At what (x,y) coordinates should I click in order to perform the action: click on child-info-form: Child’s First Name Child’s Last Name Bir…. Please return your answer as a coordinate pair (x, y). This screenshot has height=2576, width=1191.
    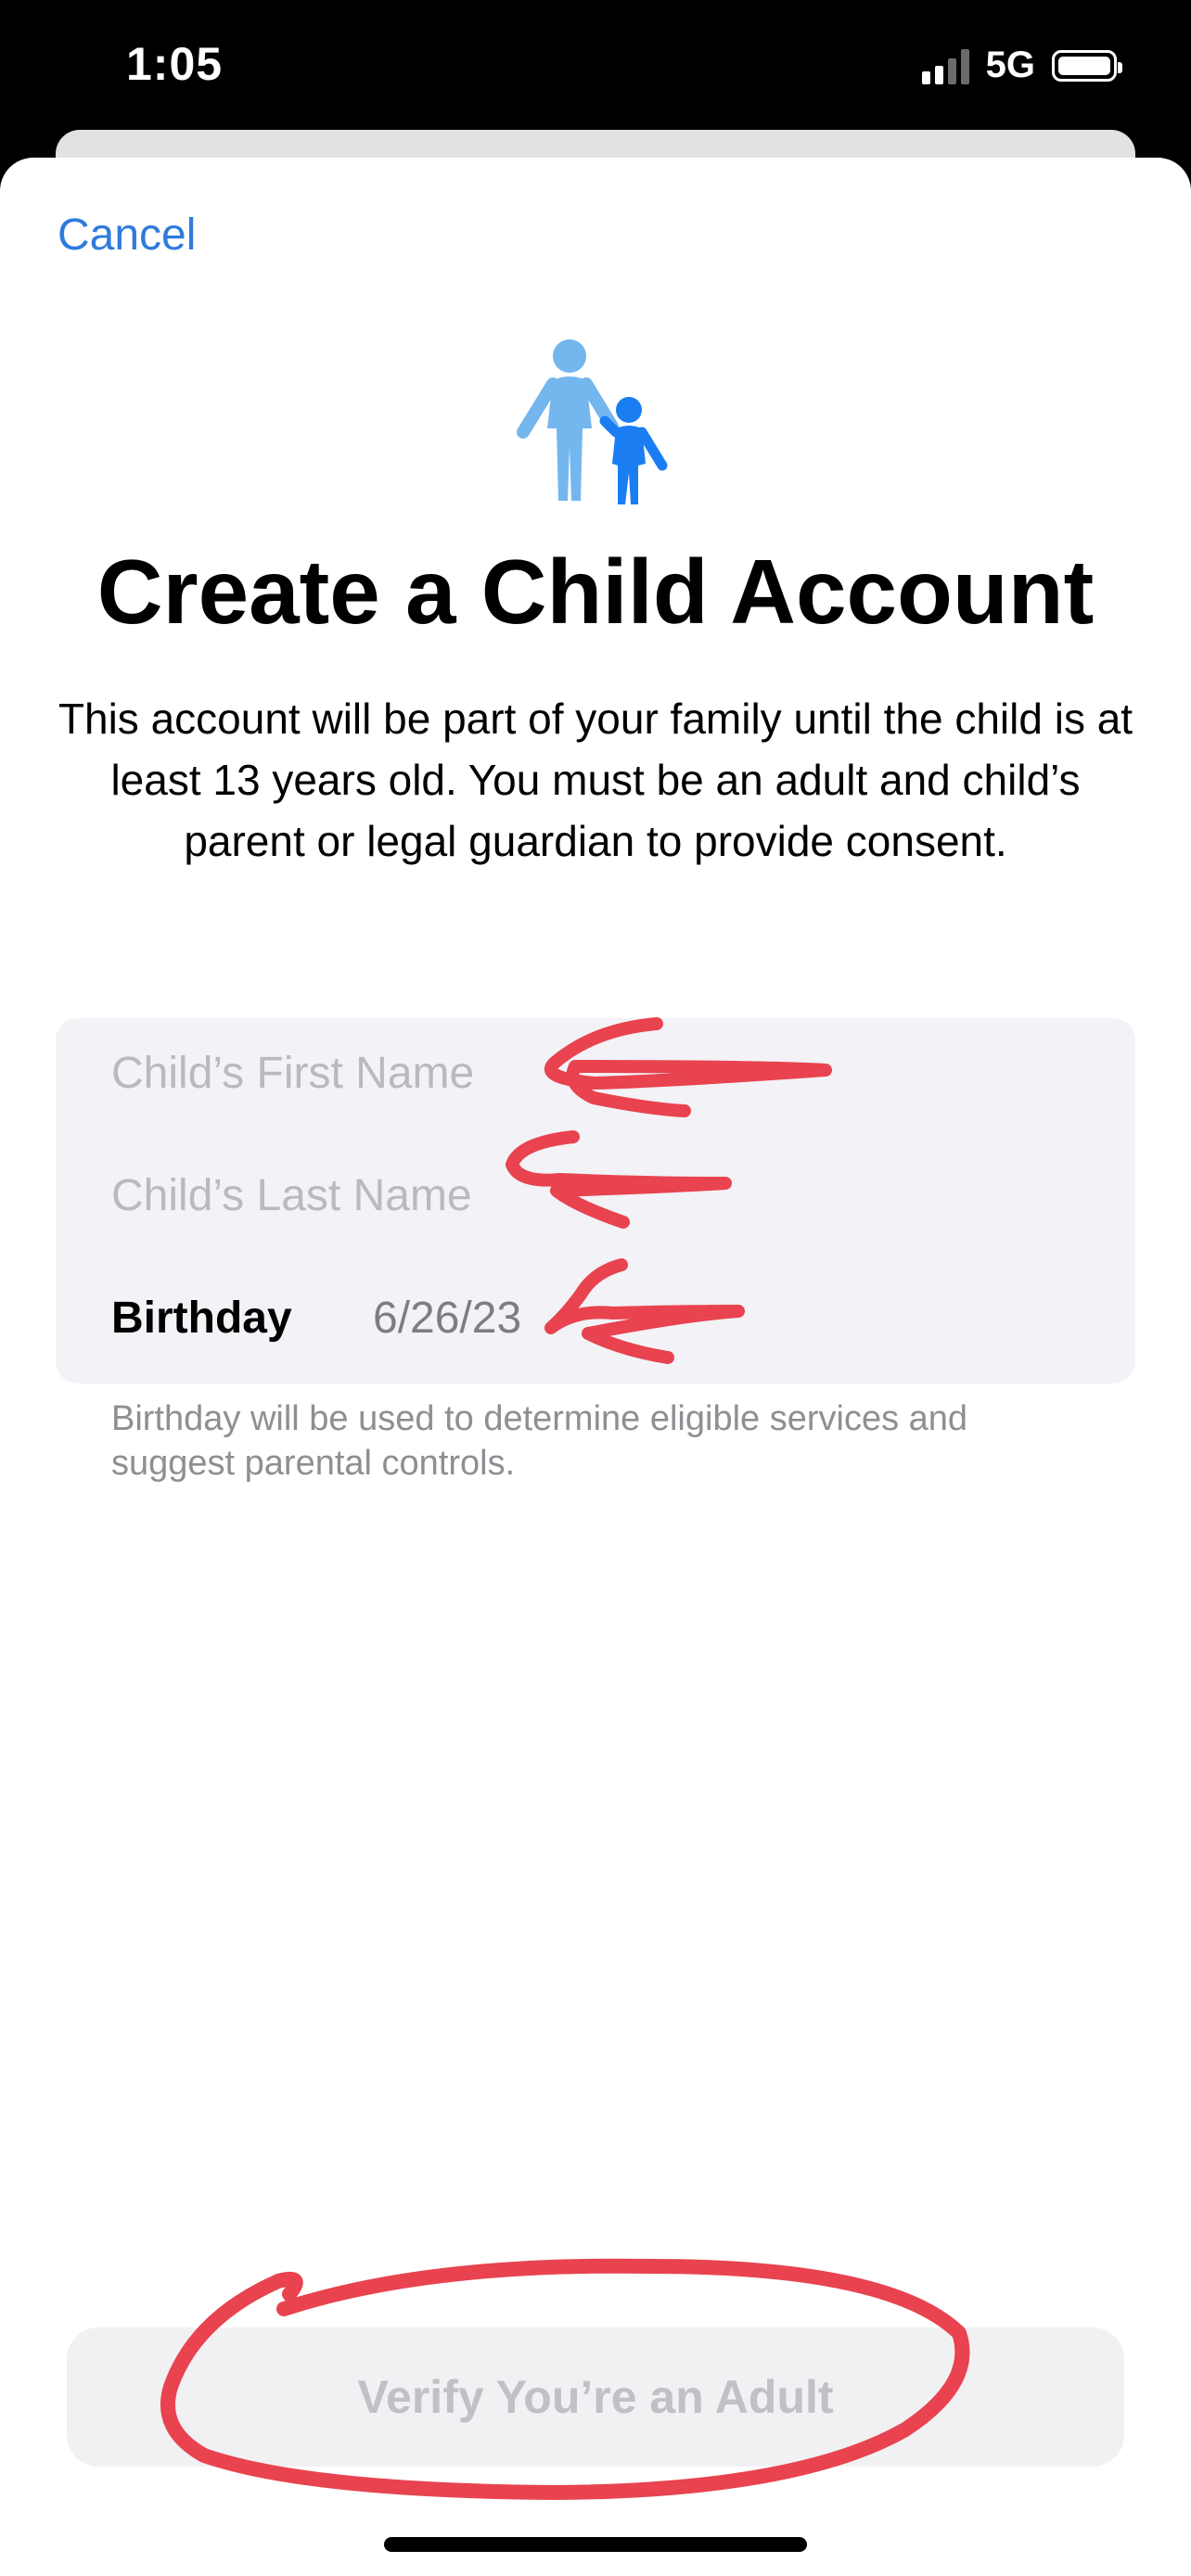
    Looking at the image, I should click on (595, 1201).